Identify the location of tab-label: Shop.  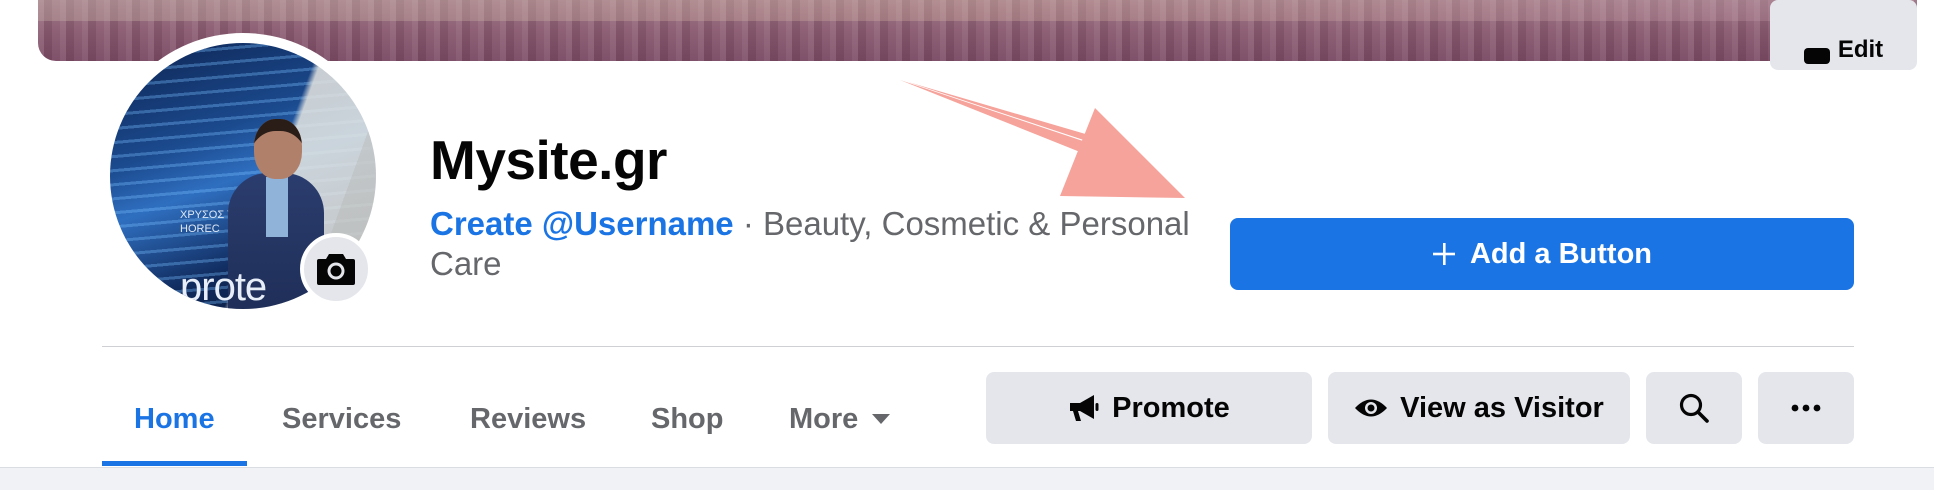
(687, 418).